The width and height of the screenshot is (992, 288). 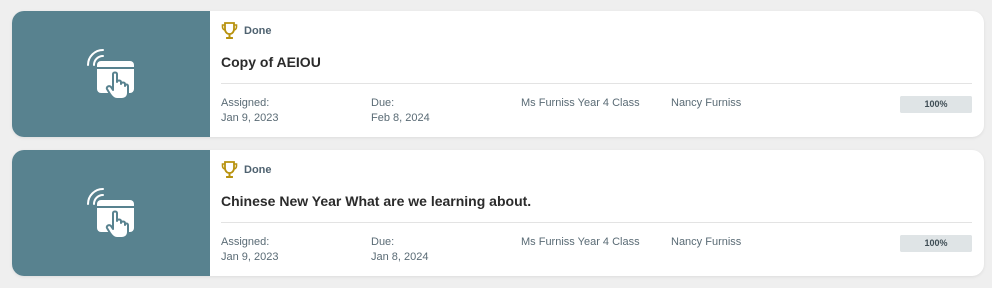 What do you see at coordinates (271, 62) in the screenshot?
I see `assignment-title: Copy of AEIOU` at bounding box center [271, 62].